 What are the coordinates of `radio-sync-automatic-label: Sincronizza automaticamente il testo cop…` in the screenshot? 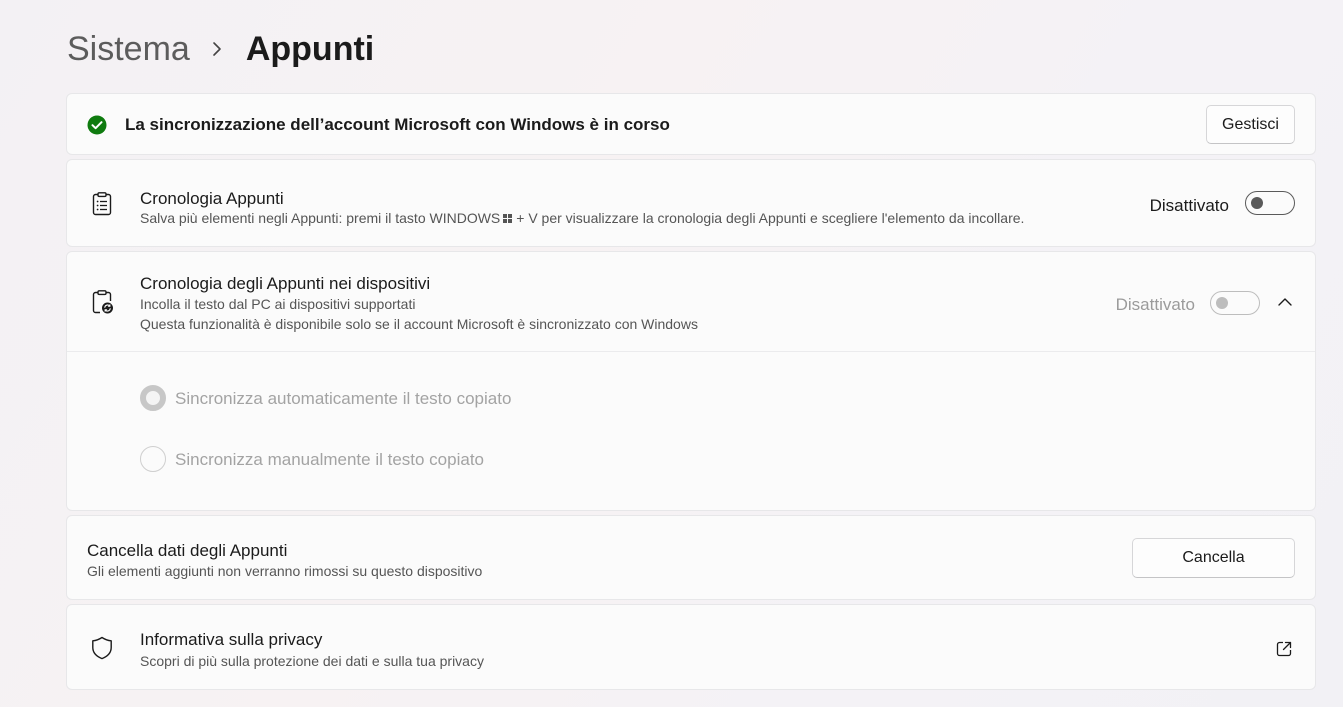 It's located at (343, 399).